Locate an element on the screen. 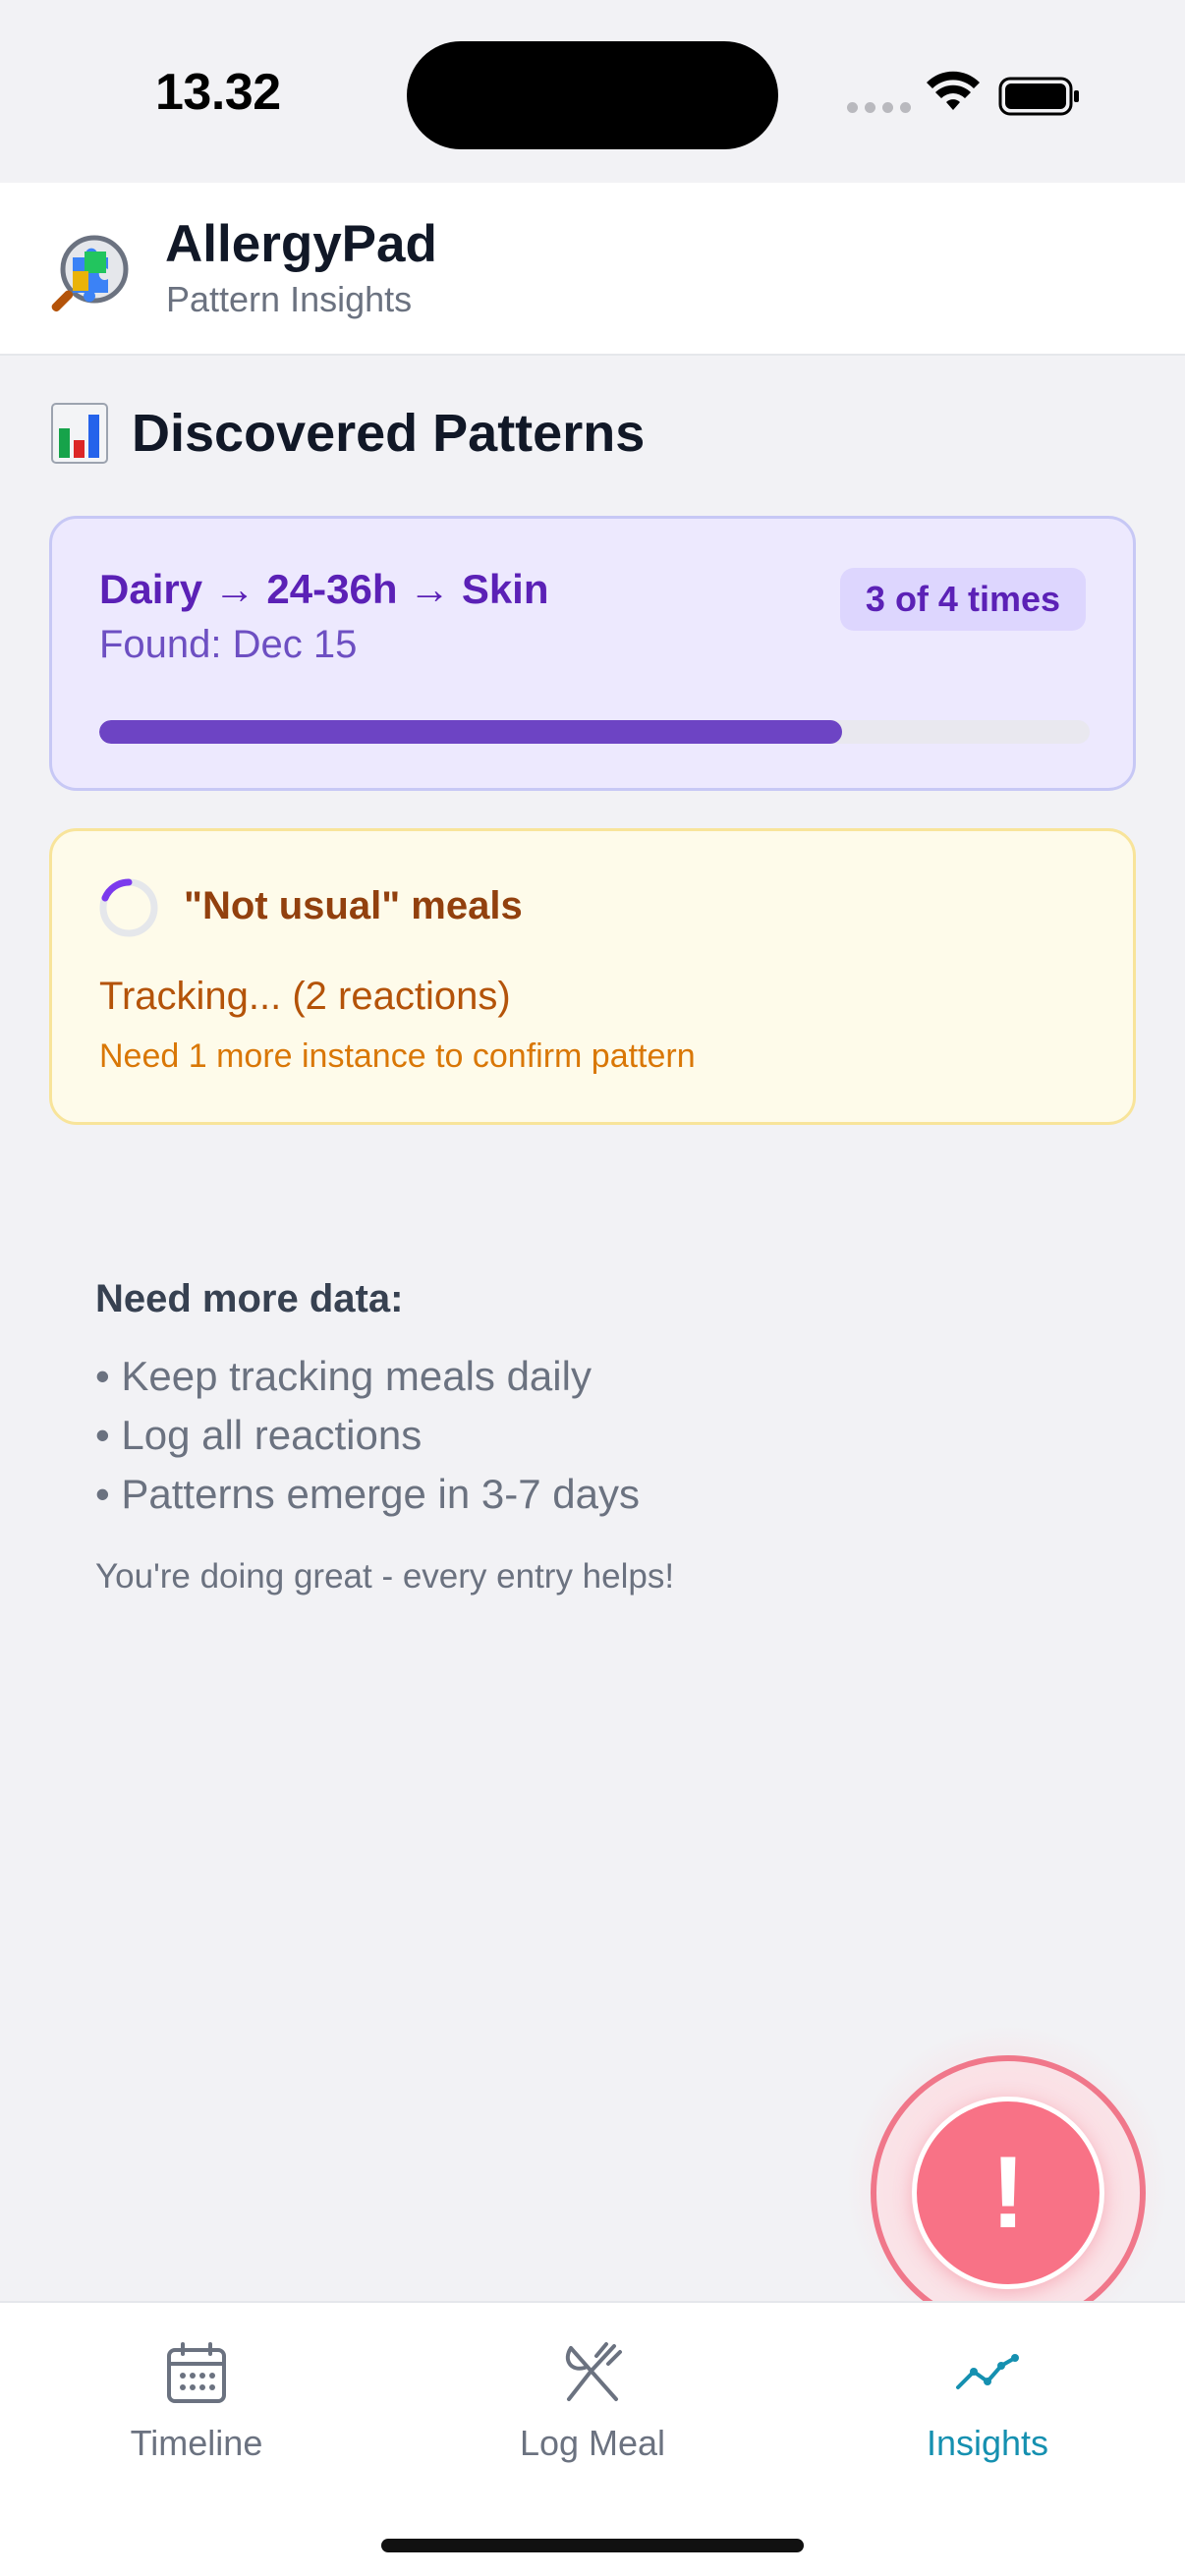 This screenshot has height=2576, width=1185. battery-icon is located at coordinates (1038, 96).